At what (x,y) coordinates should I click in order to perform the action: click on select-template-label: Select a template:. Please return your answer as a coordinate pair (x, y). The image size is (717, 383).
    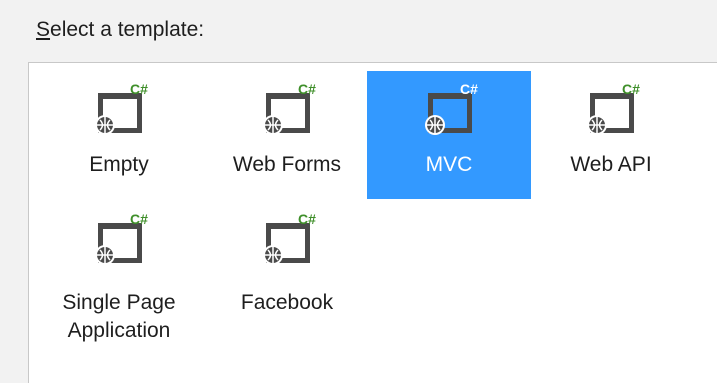
    Looking at the image, I should click on (120, 30).